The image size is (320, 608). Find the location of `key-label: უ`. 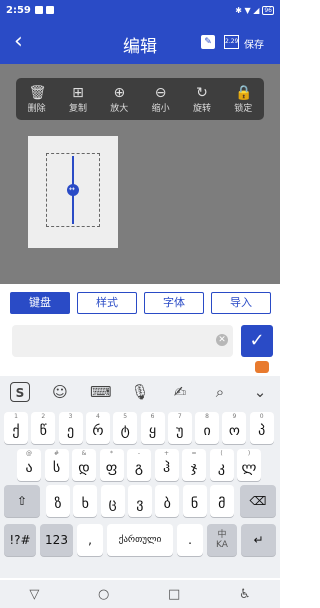

key-label: უ is located at coordinates (180, 431).